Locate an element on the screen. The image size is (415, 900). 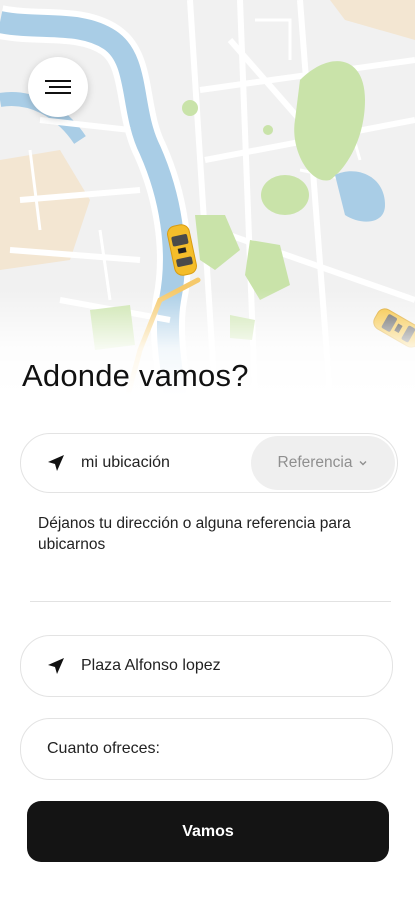
destination-field: Plaza Alfonso lopez is located at coordinates (206, 666).